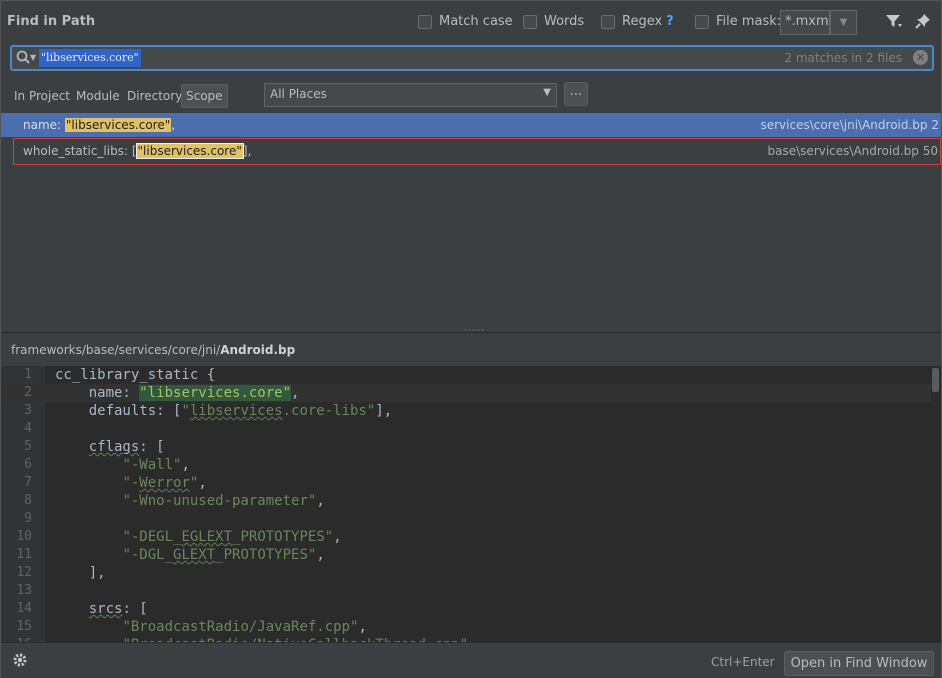 This screenshot has width=942, height=678. Describe the element at coordinates (471, 660) in the screenshot. I see `dialog-footer: Ctrl+Enter Open in Find Window` at that location.